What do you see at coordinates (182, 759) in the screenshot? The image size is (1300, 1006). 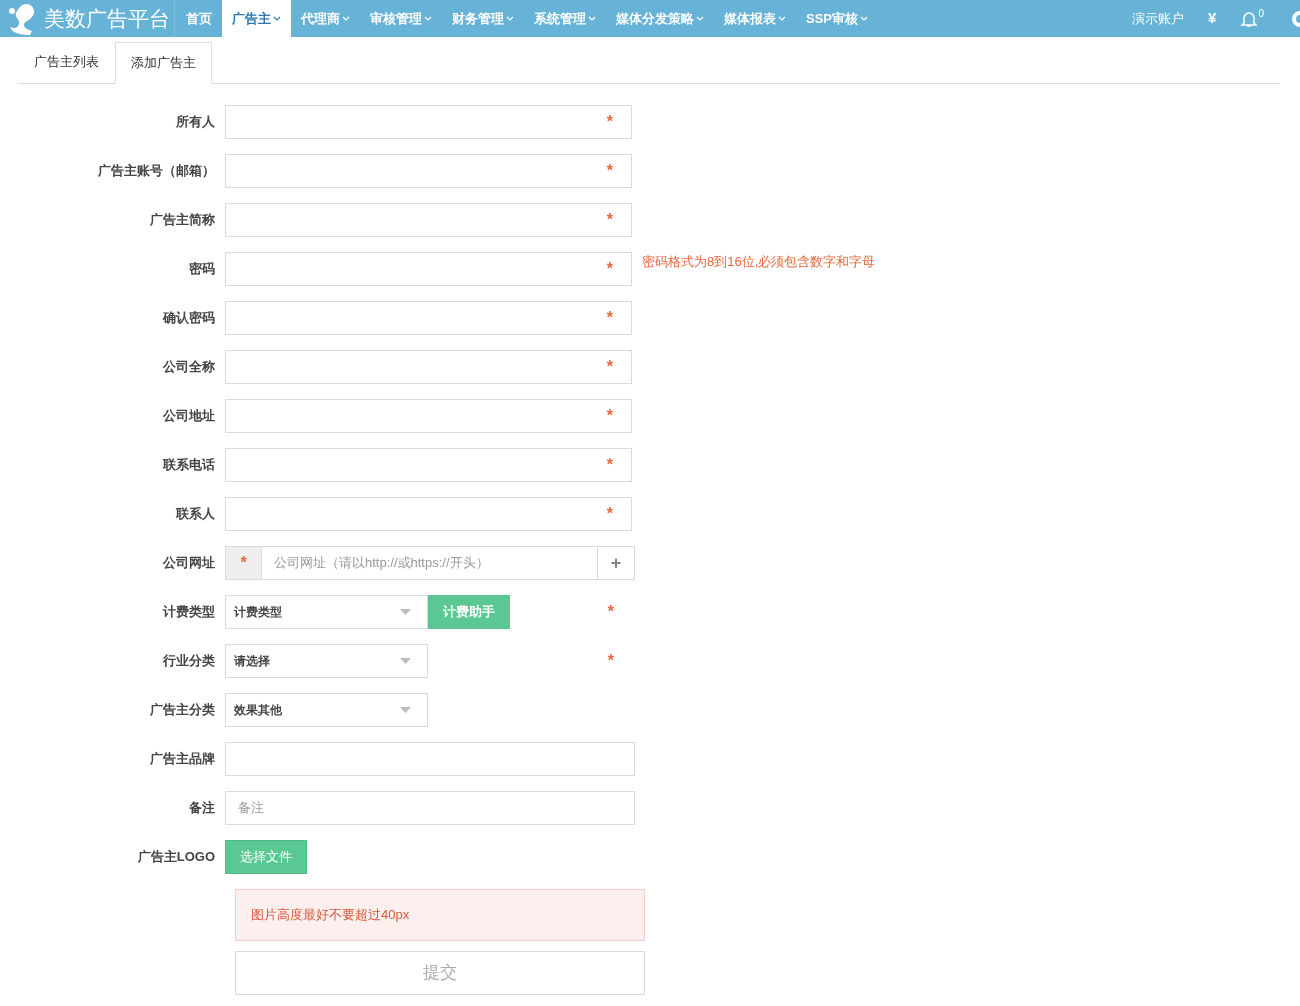 I see `field-label: 广告主品牌` at bounding box center [182, 759].